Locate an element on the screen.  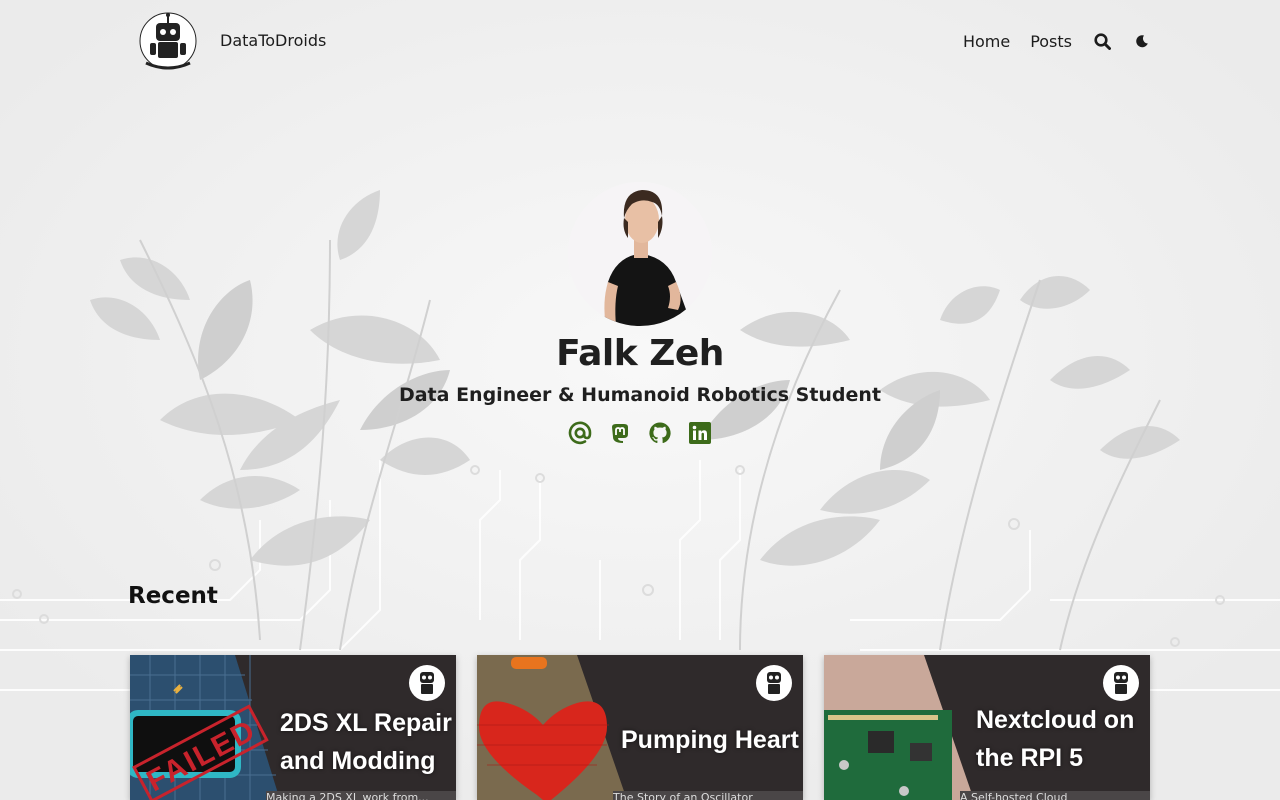
mastodon-icon is located at coordinates (620, 433).